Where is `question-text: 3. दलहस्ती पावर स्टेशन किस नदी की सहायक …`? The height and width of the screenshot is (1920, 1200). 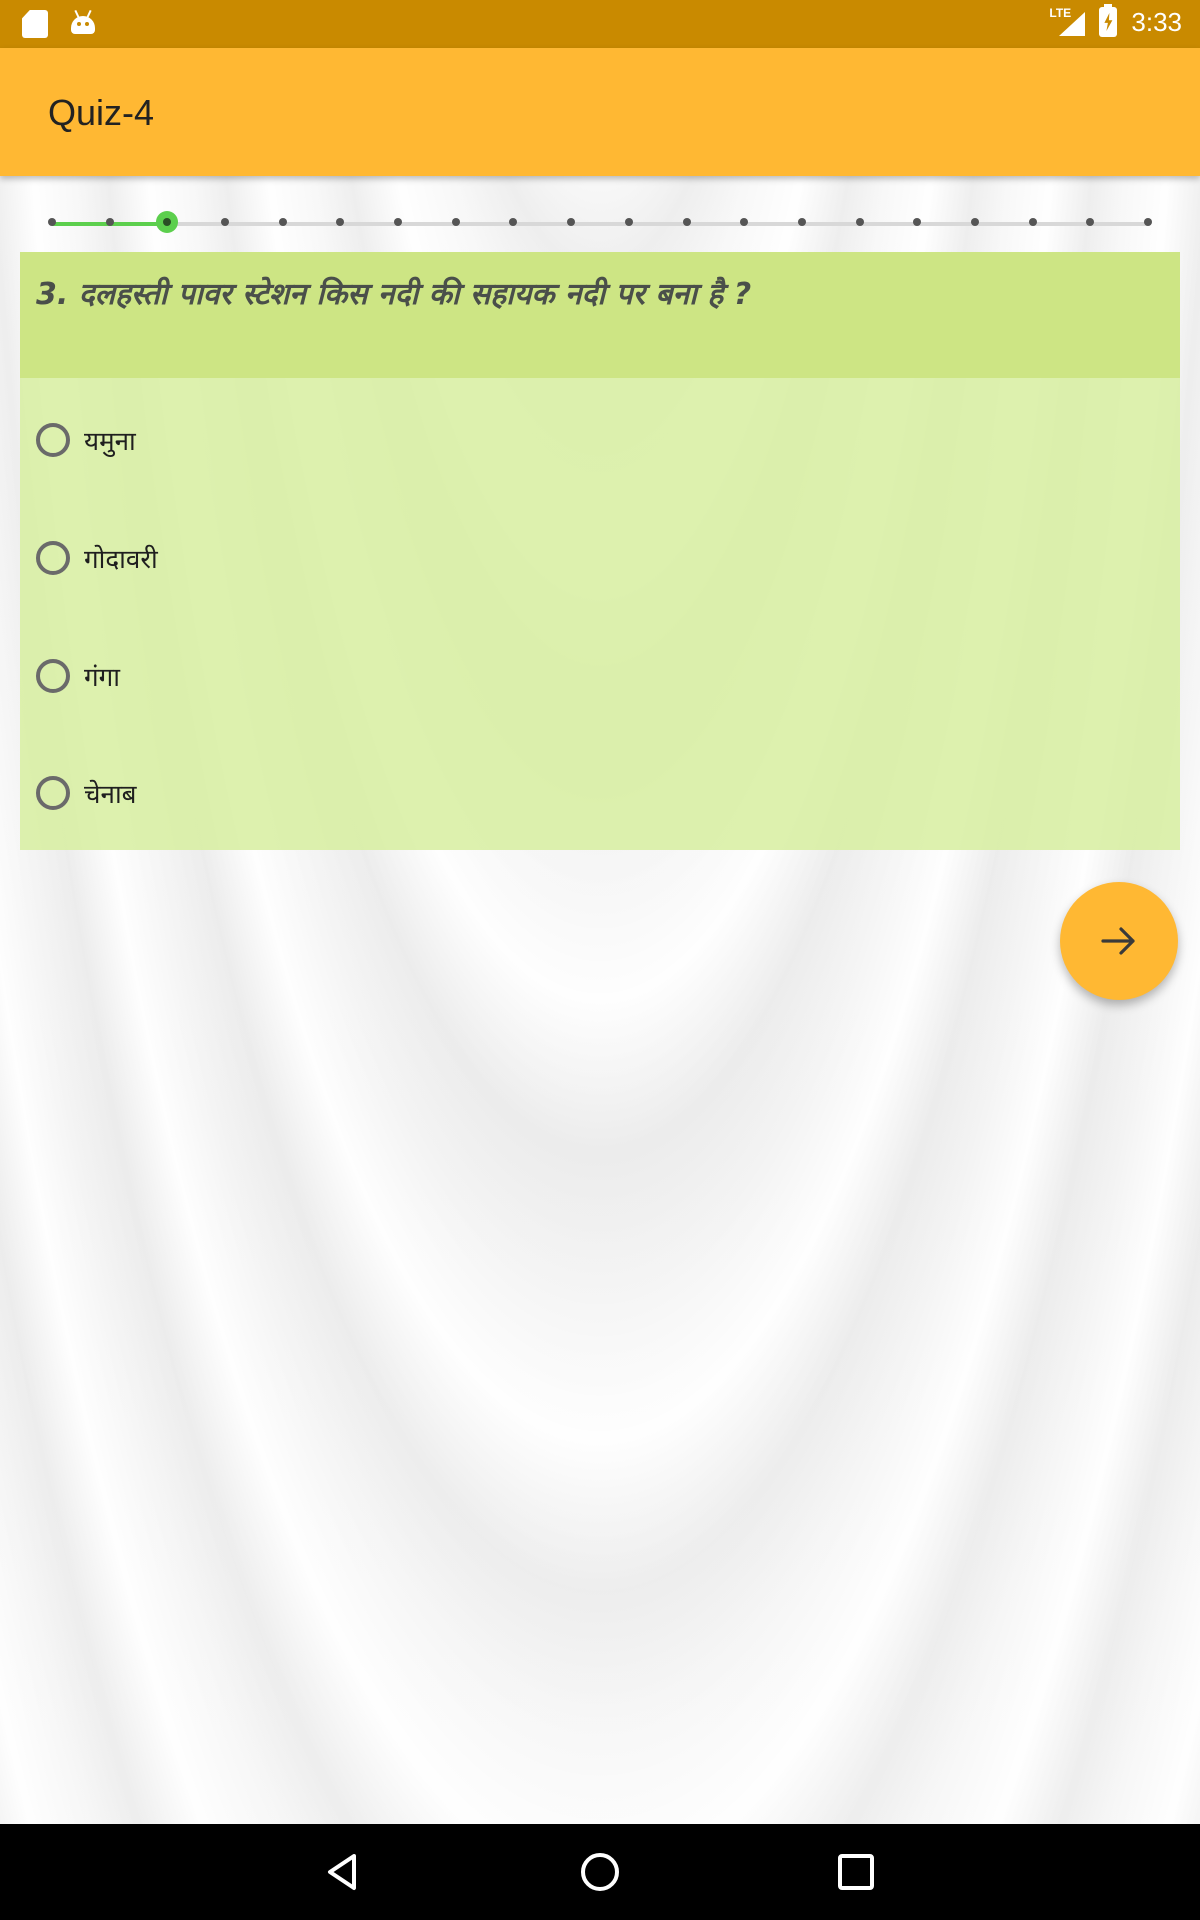
question-text: 3. दलहस्ती पावर स्टेशन किस नदी की सहायक … is located at coordinates (394, 294).